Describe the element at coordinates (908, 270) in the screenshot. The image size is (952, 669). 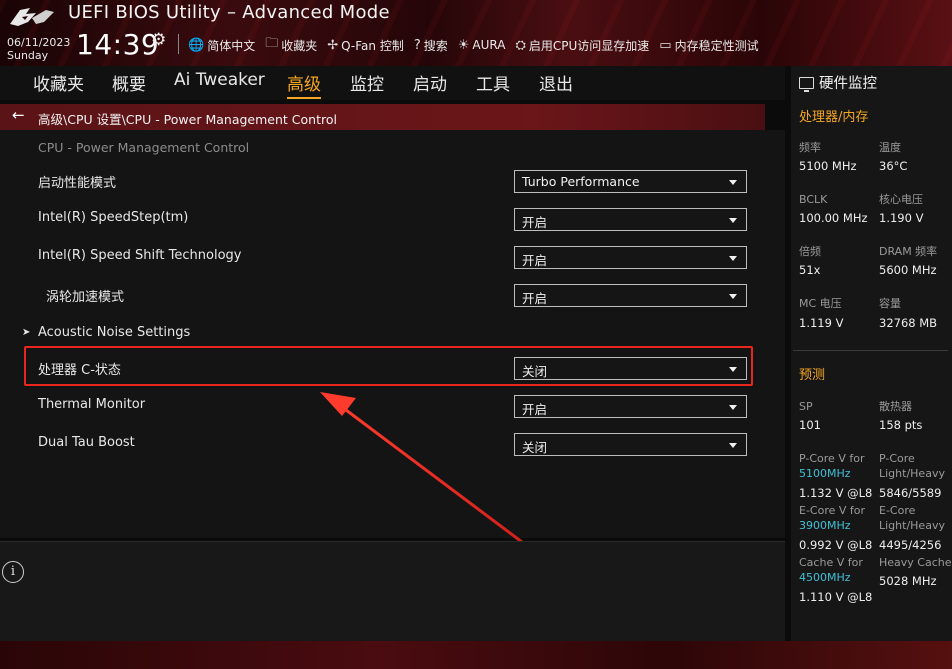
I see `dram-frequency-value: 5600 MHz` at that location.